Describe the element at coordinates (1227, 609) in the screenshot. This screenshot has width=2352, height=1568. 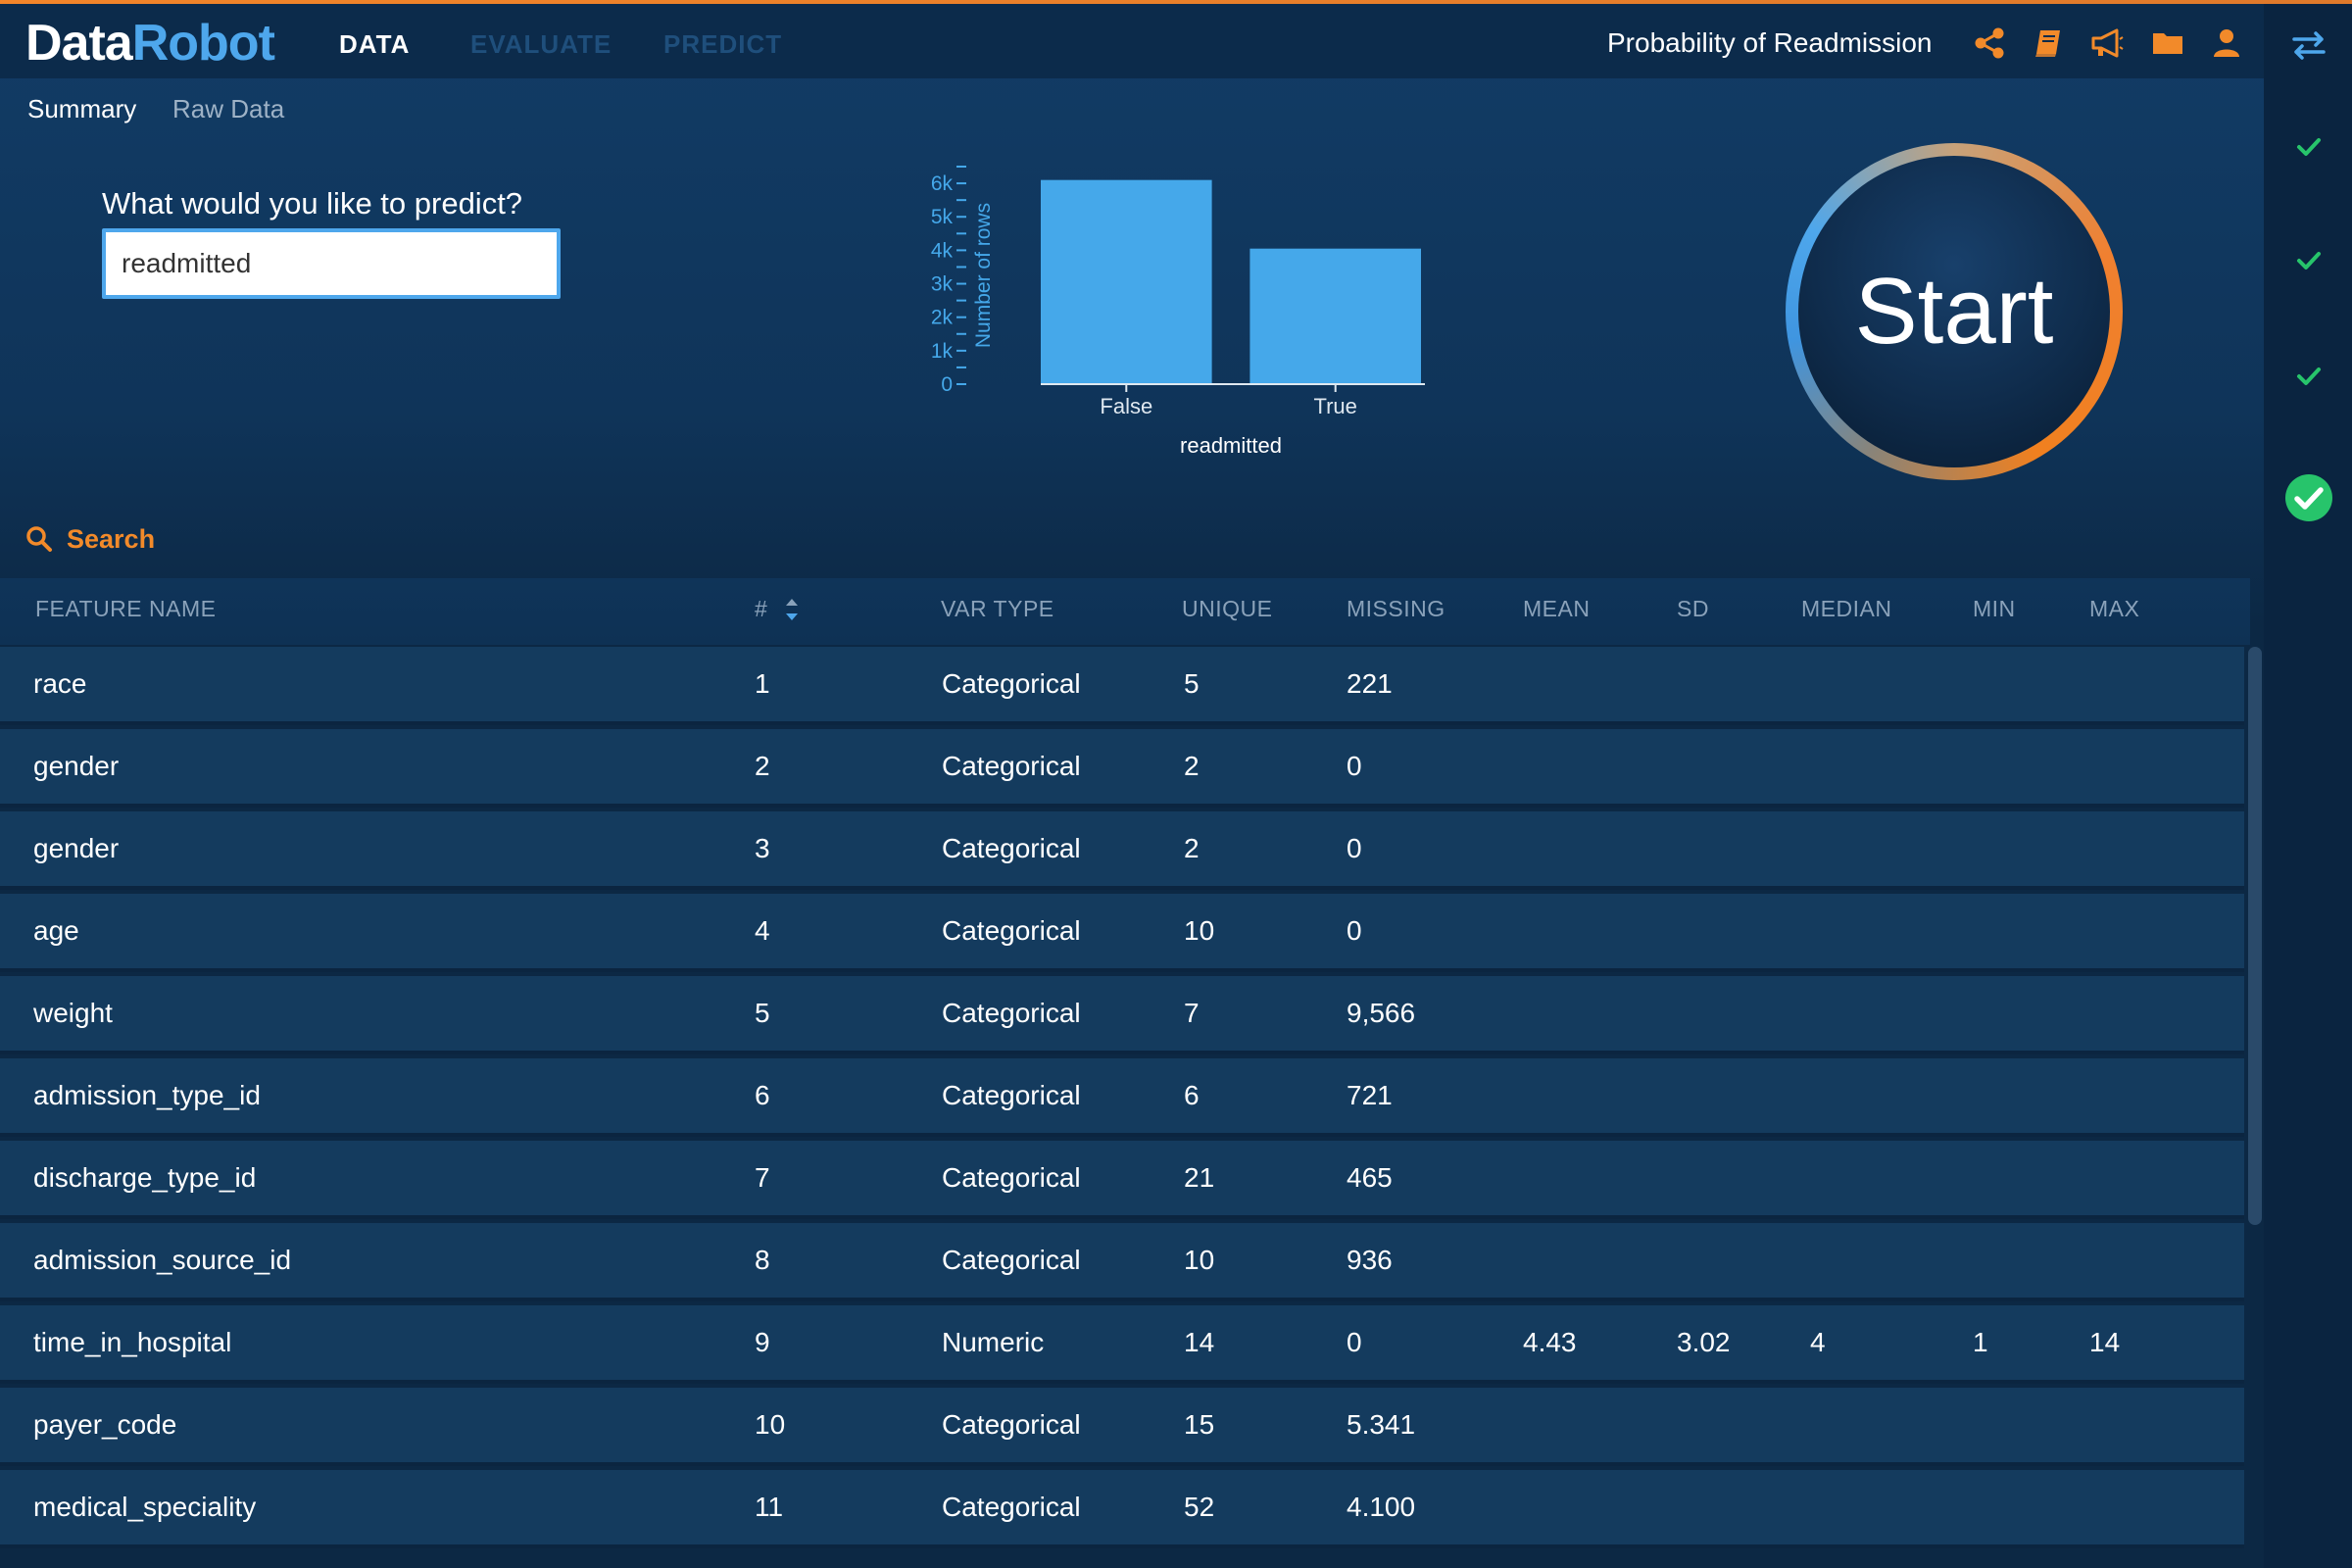
I see `column-header-unique: UNIQUE` at that location.